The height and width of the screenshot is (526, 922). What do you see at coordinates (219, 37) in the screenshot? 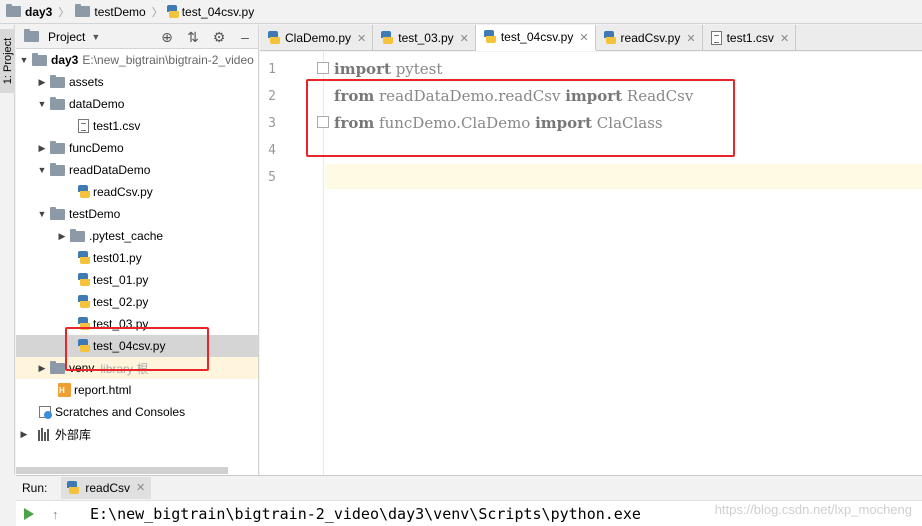
I see `gear-icon: ⚙` at bounding box center [219, 37].